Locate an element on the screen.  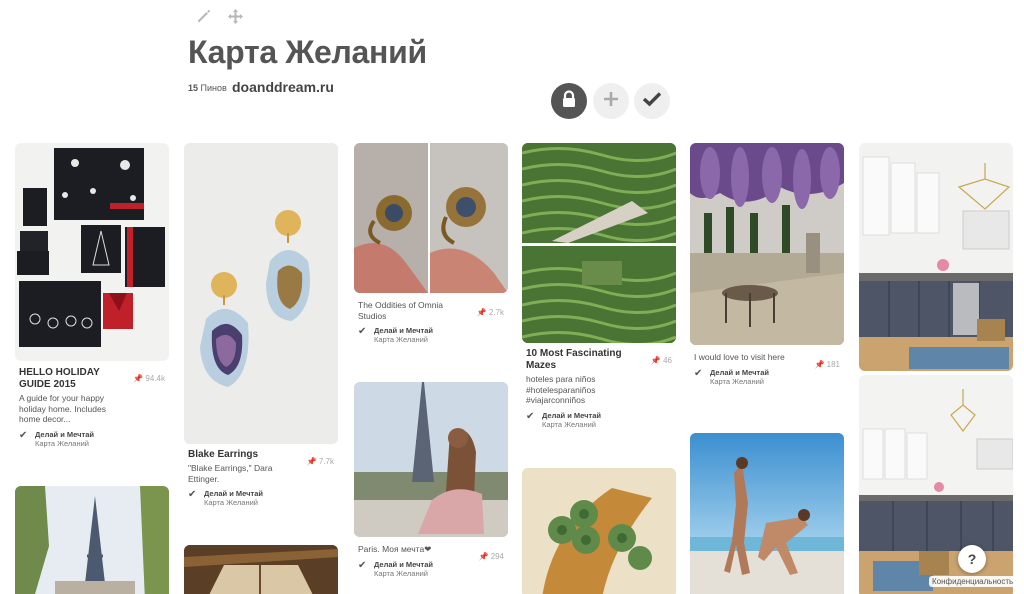
privacy-link: Конфиденциальность is located at coordinates (973, 581).